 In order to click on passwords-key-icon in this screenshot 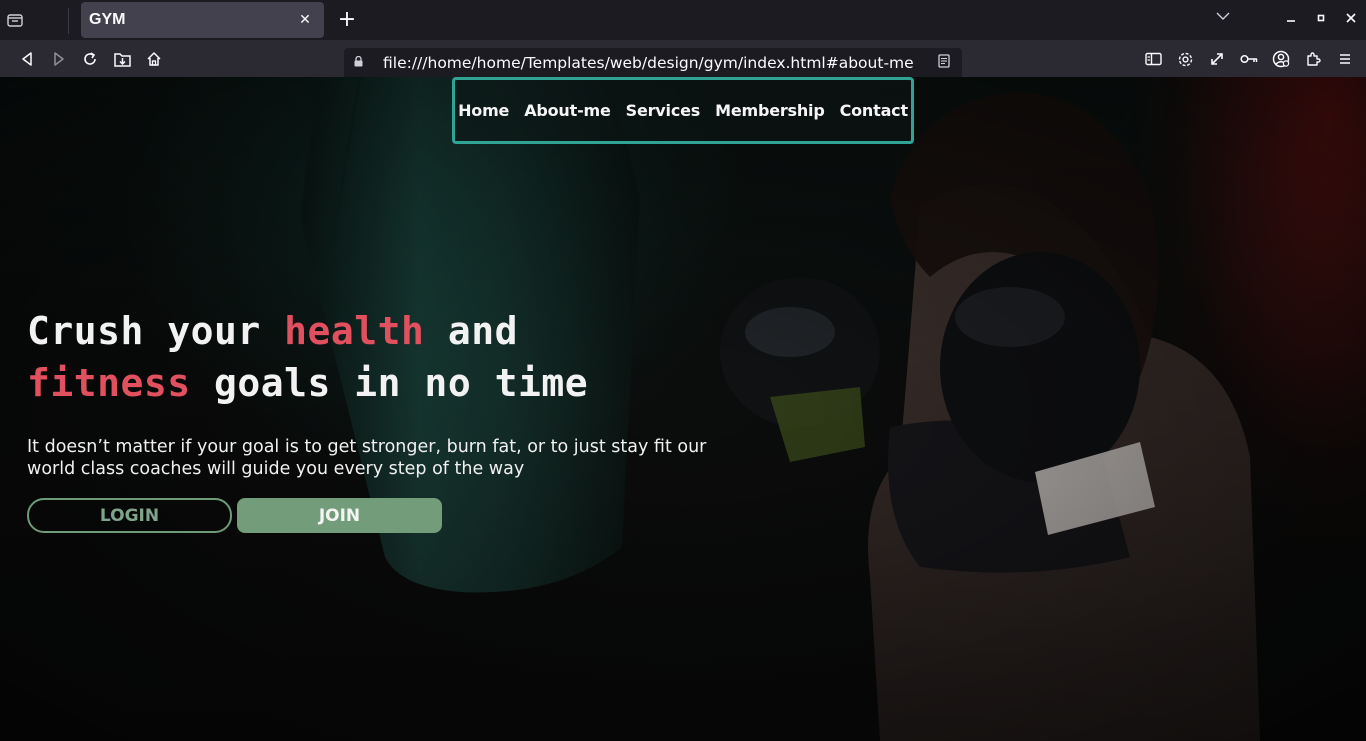, I will do `click(1249, 59)`.